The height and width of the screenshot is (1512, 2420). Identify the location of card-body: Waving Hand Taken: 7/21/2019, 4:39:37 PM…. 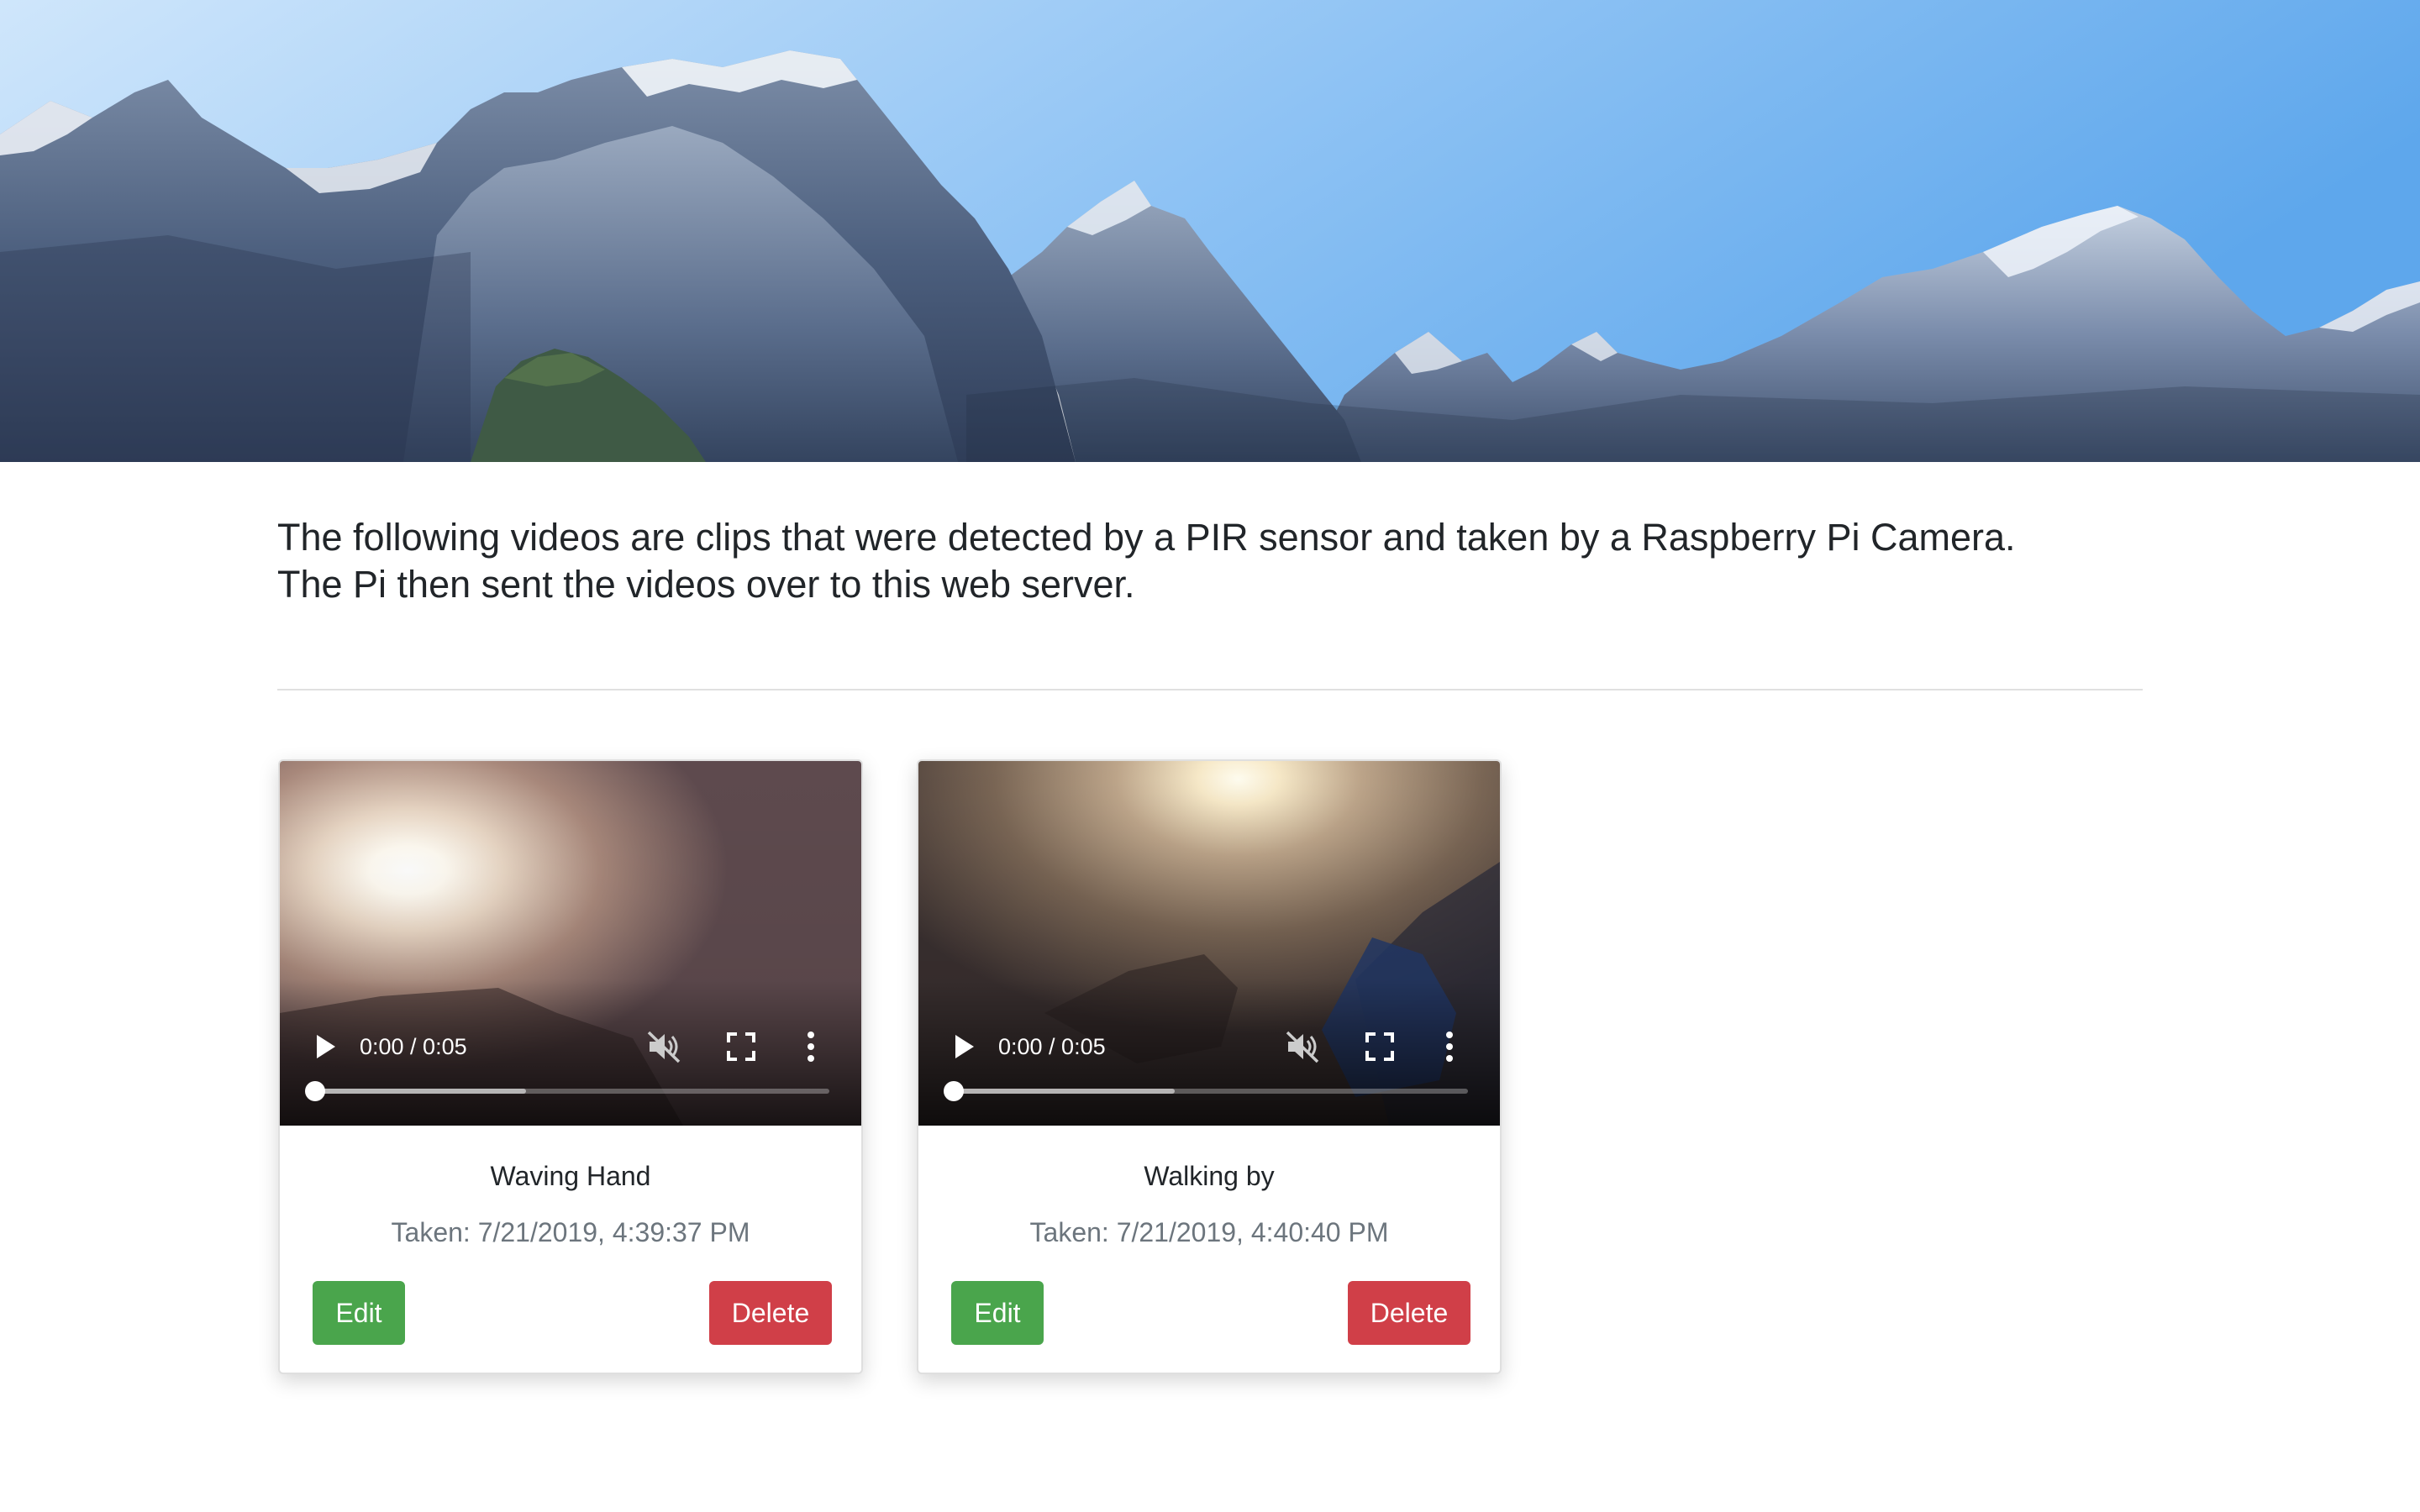
(570, 1249).